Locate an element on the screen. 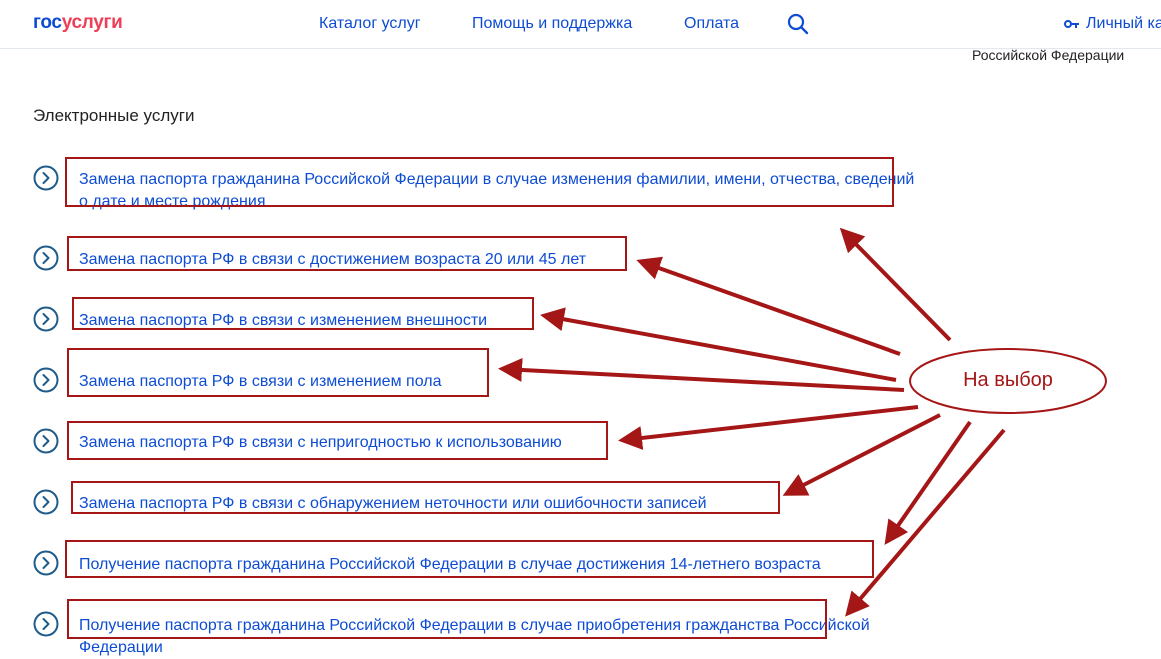 The height and width of the screenshot is (659, 1161). nav-payment-link: Оплата is located at coordinates (711, 24).